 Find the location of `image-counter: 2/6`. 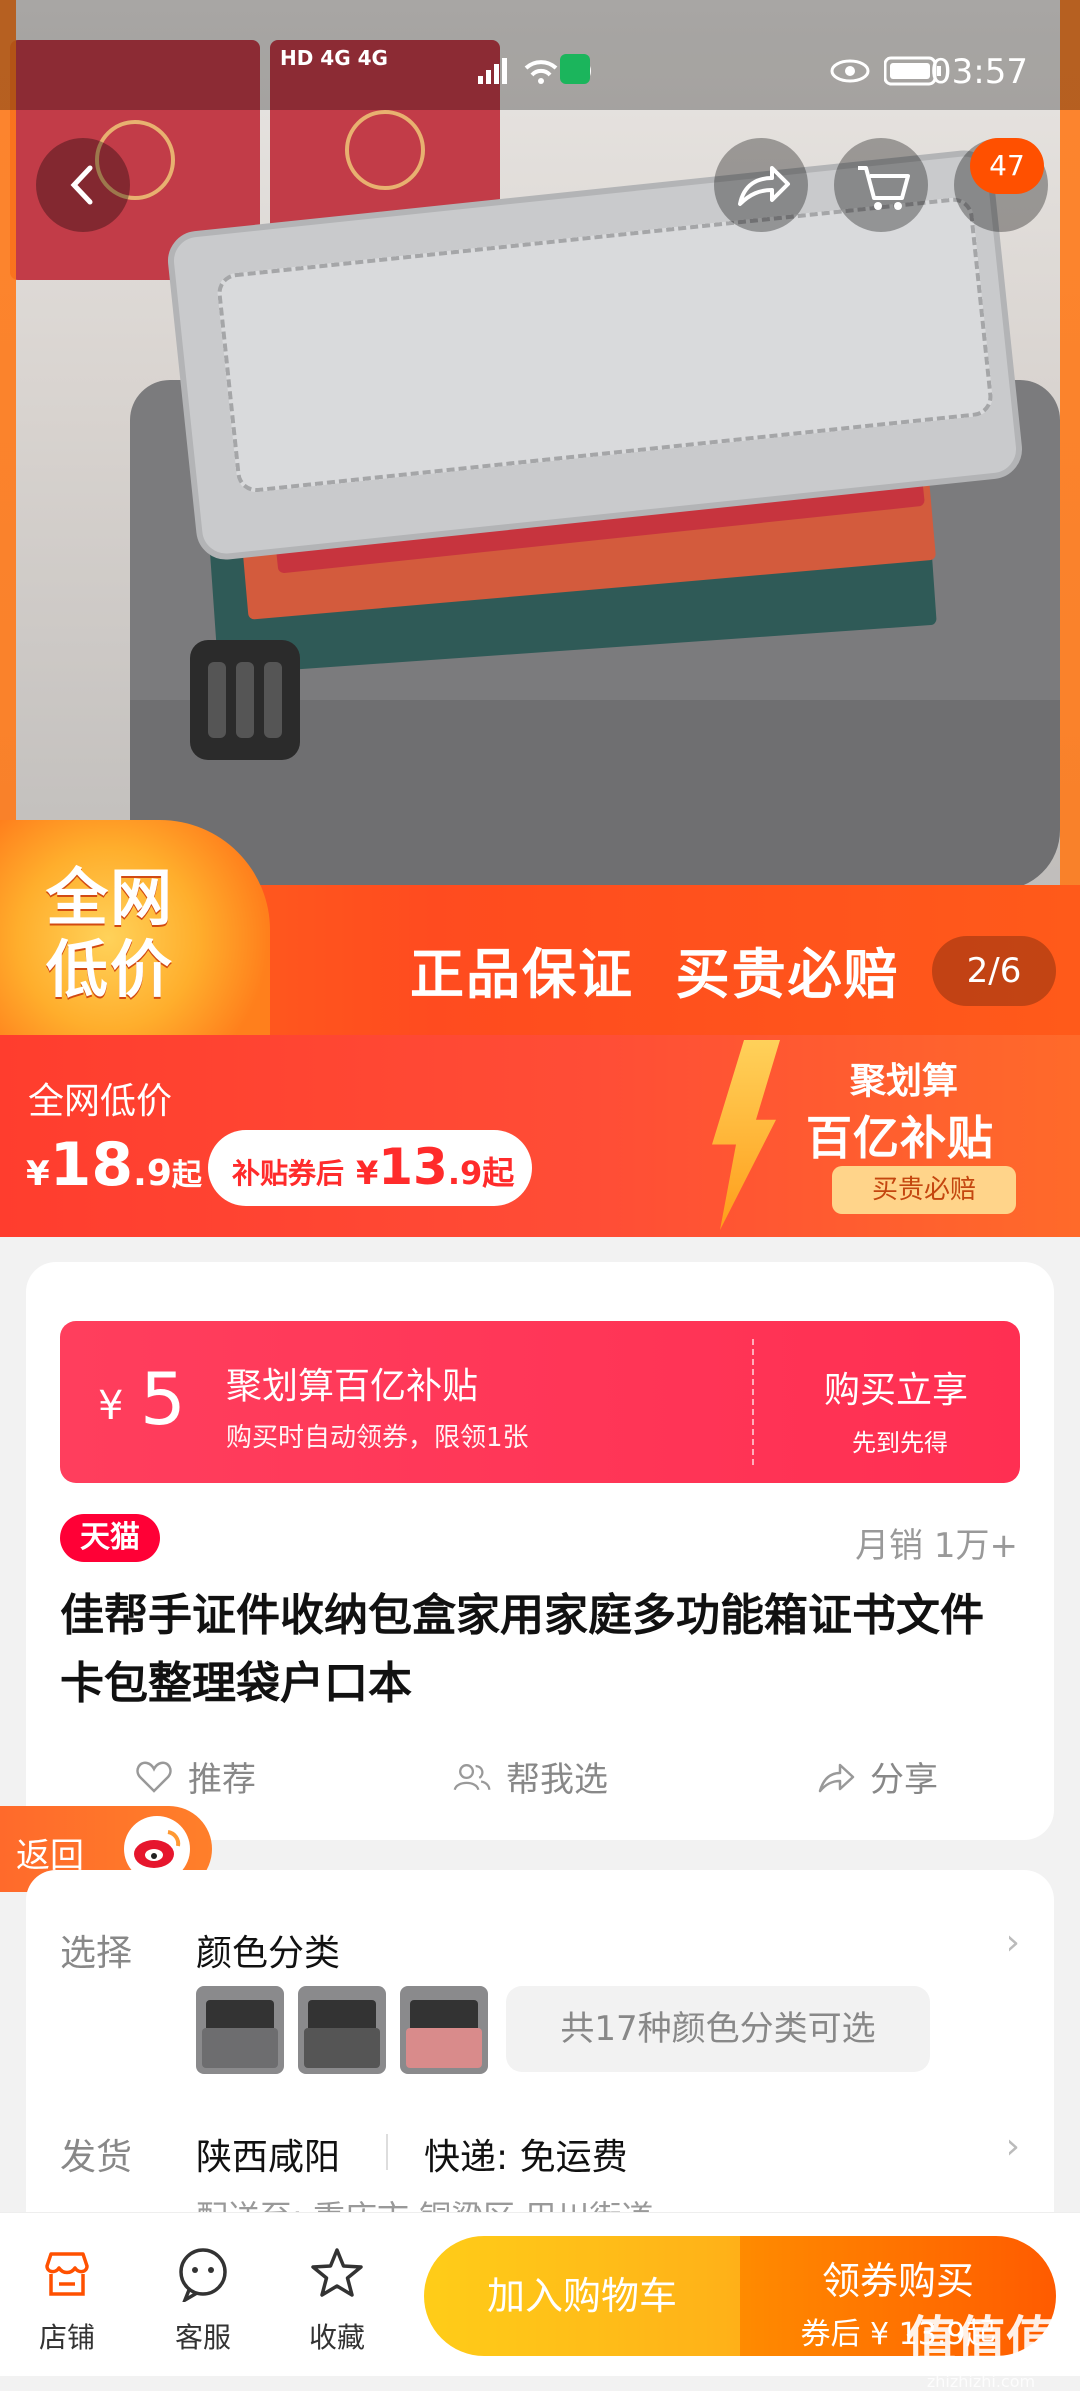

image-counter: 2/6 is located at coordinates (994, 971).